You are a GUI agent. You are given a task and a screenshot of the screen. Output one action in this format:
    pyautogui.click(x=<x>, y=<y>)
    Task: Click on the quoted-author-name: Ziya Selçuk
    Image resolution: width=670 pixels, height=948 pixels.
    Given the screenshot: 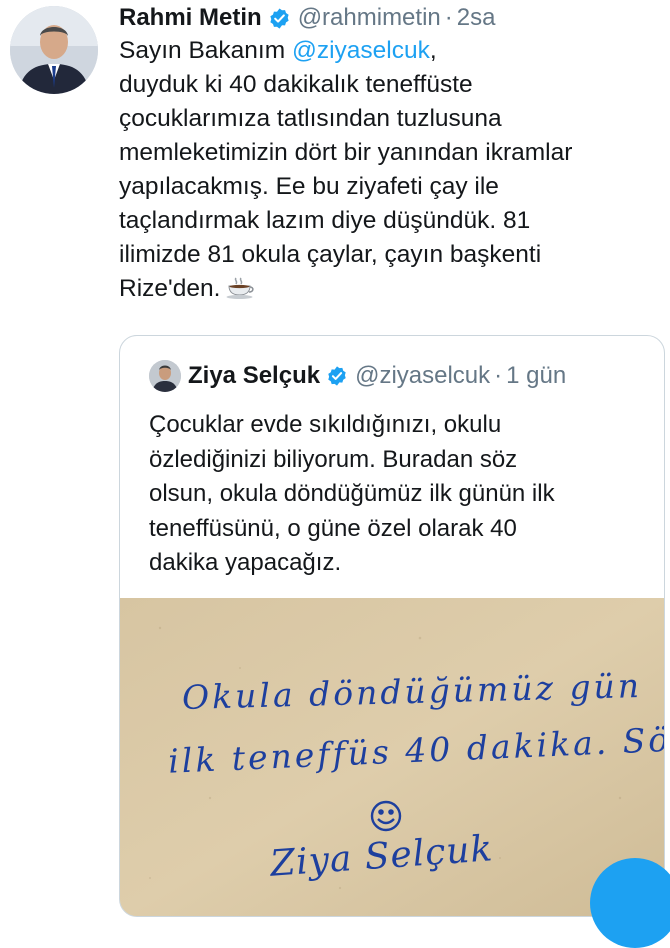 What is the action you would take?
    pyautogui.click(x=254, y=376)
    